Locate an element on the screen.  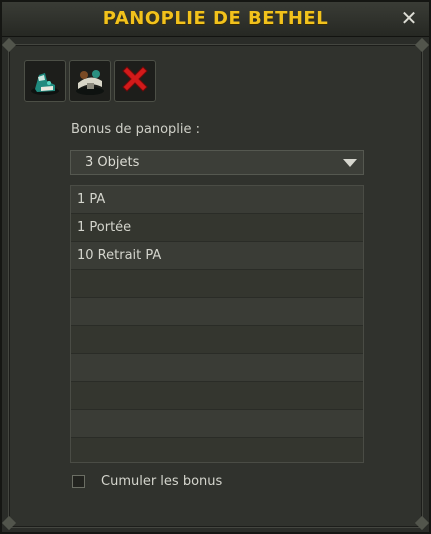
selected-value: 3 Objets is located at coordinates (112, 162).